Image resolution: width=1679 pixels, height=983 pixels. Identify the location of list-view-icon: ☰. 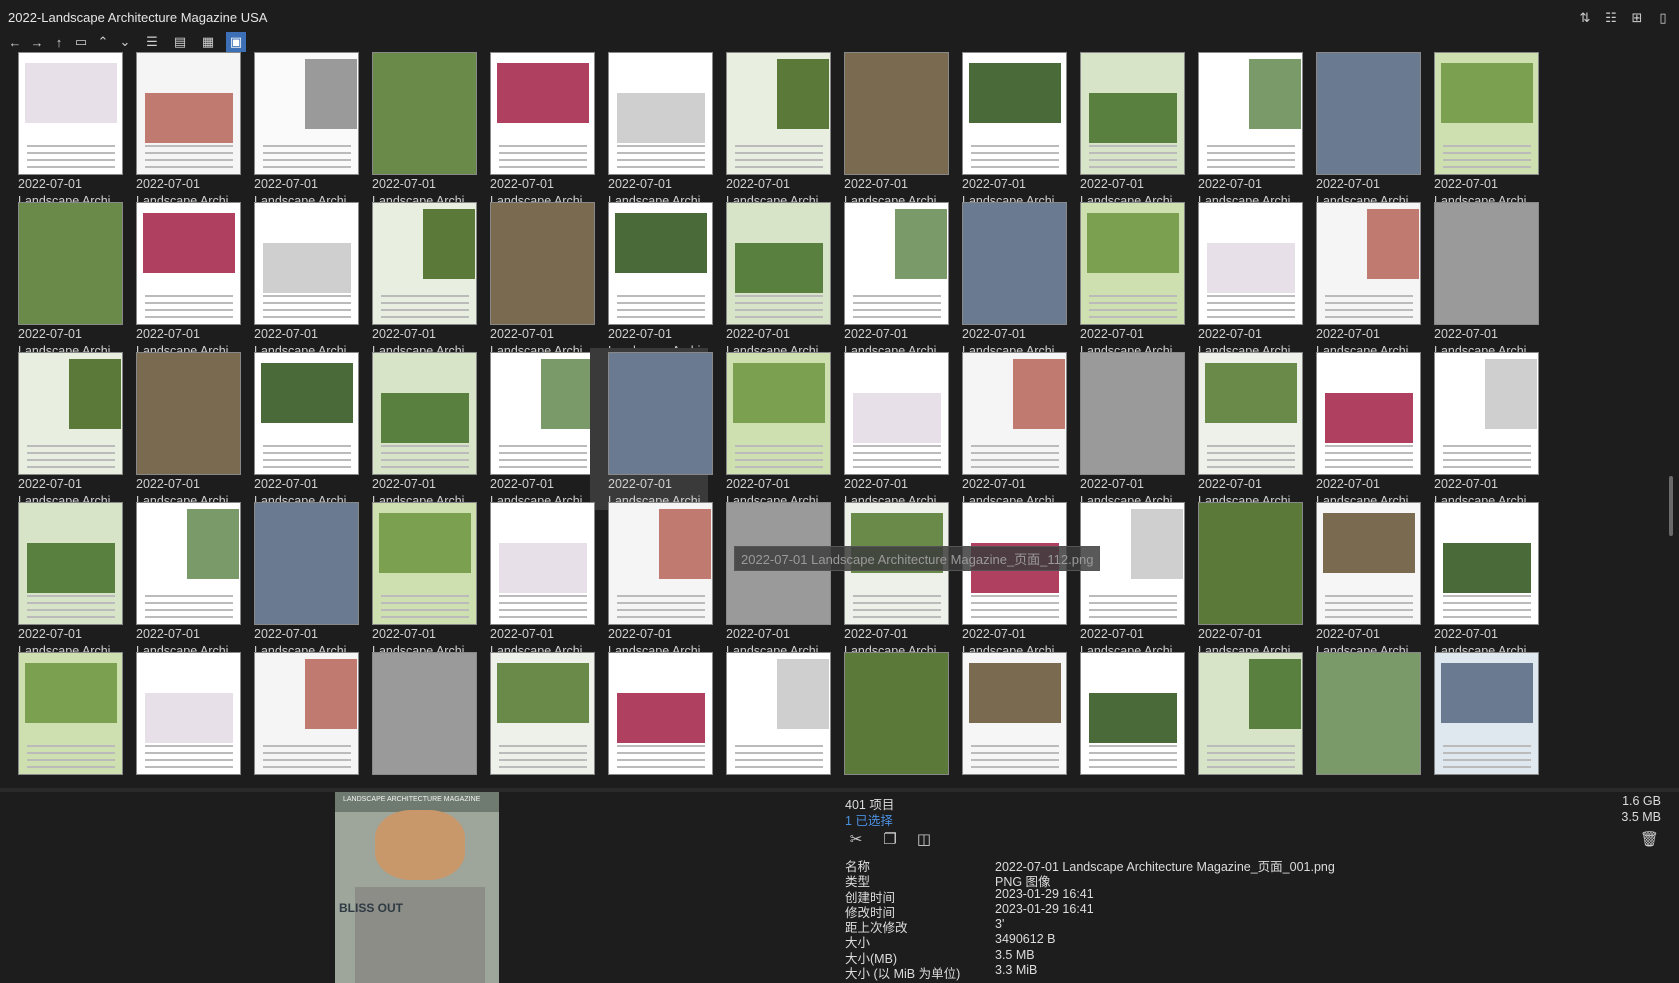
(152, 42).